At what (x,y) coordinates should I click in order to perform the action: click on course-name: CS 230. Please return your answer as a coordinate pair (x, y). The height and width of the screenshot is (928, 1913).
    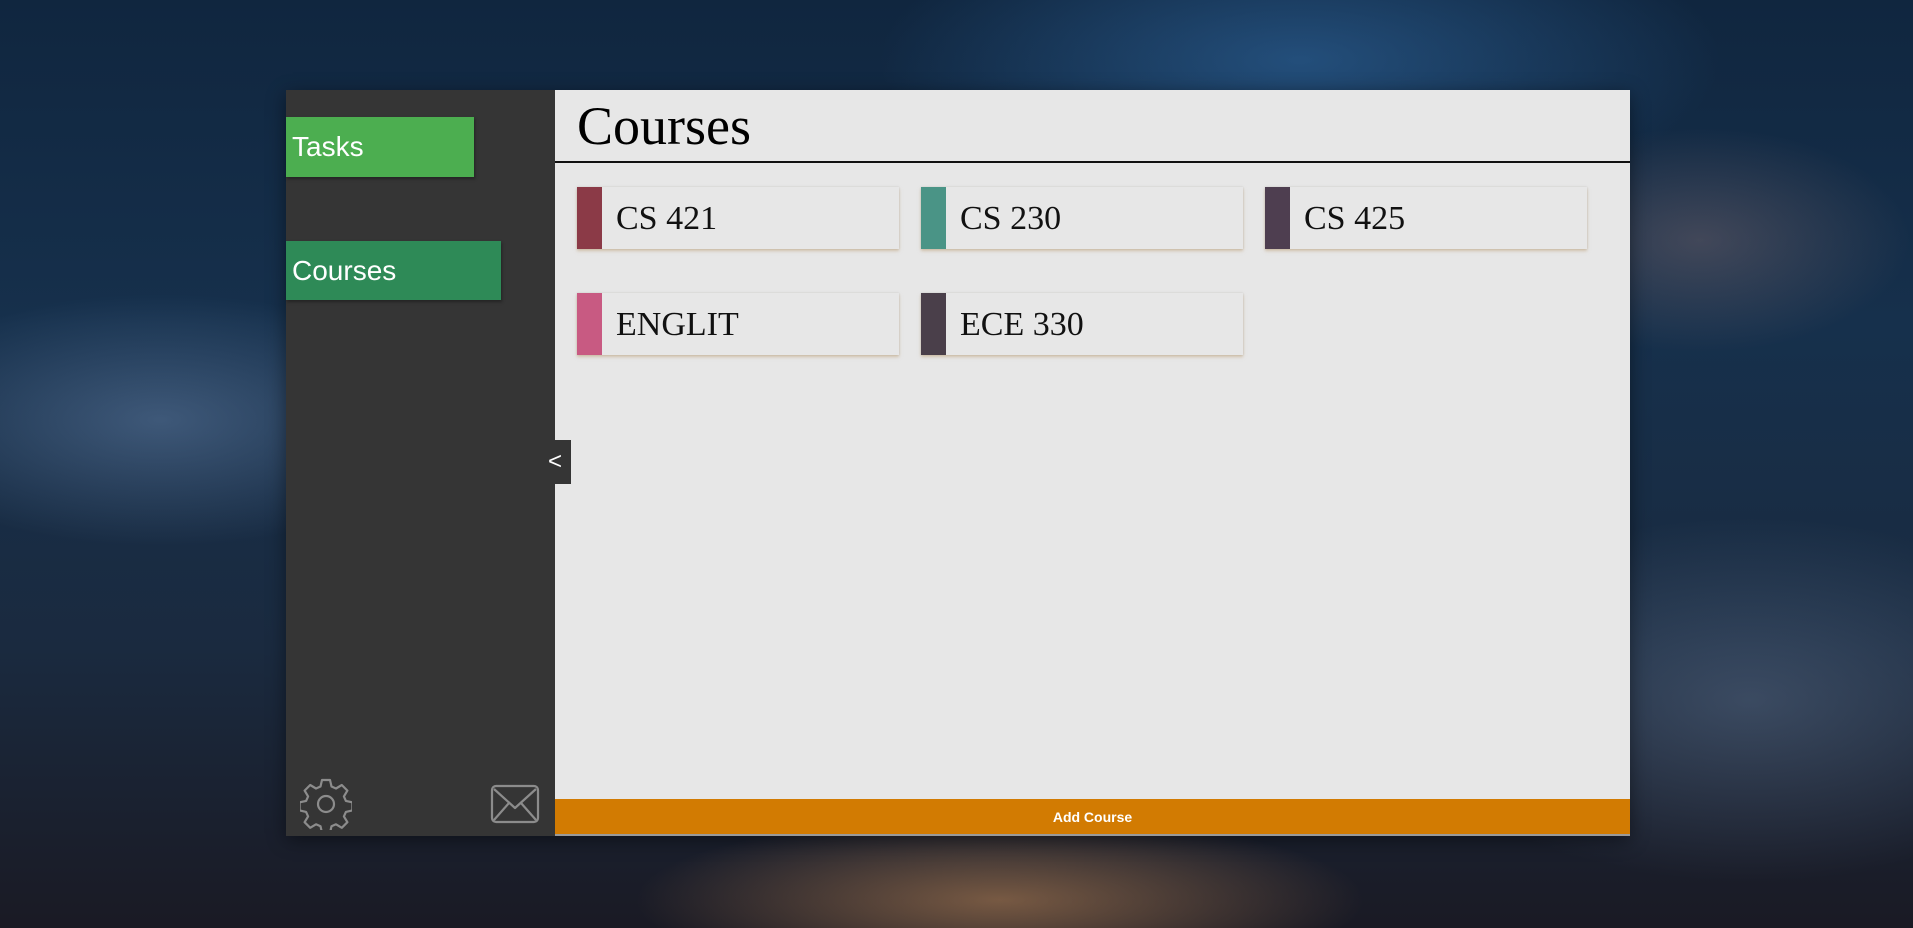
    Looking at the image, I should click on (1011, 218).